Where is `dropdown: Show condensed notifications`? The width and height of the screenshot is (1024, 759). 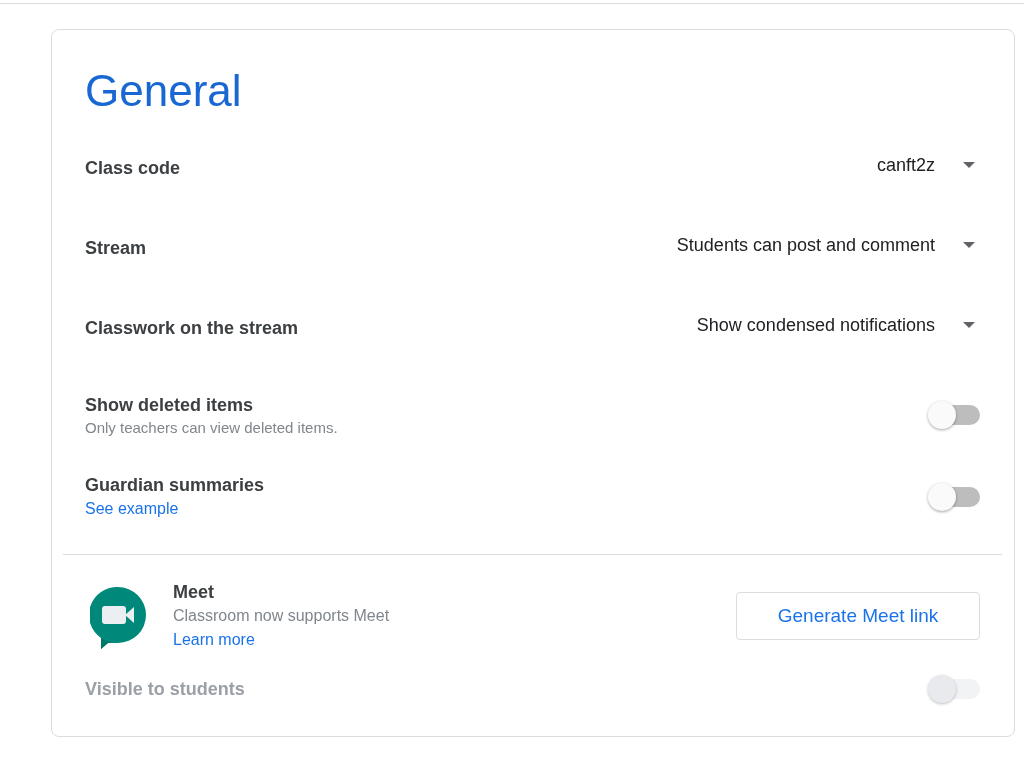
dropdown: Show condensed notifications is located at coordinates (838, 325).